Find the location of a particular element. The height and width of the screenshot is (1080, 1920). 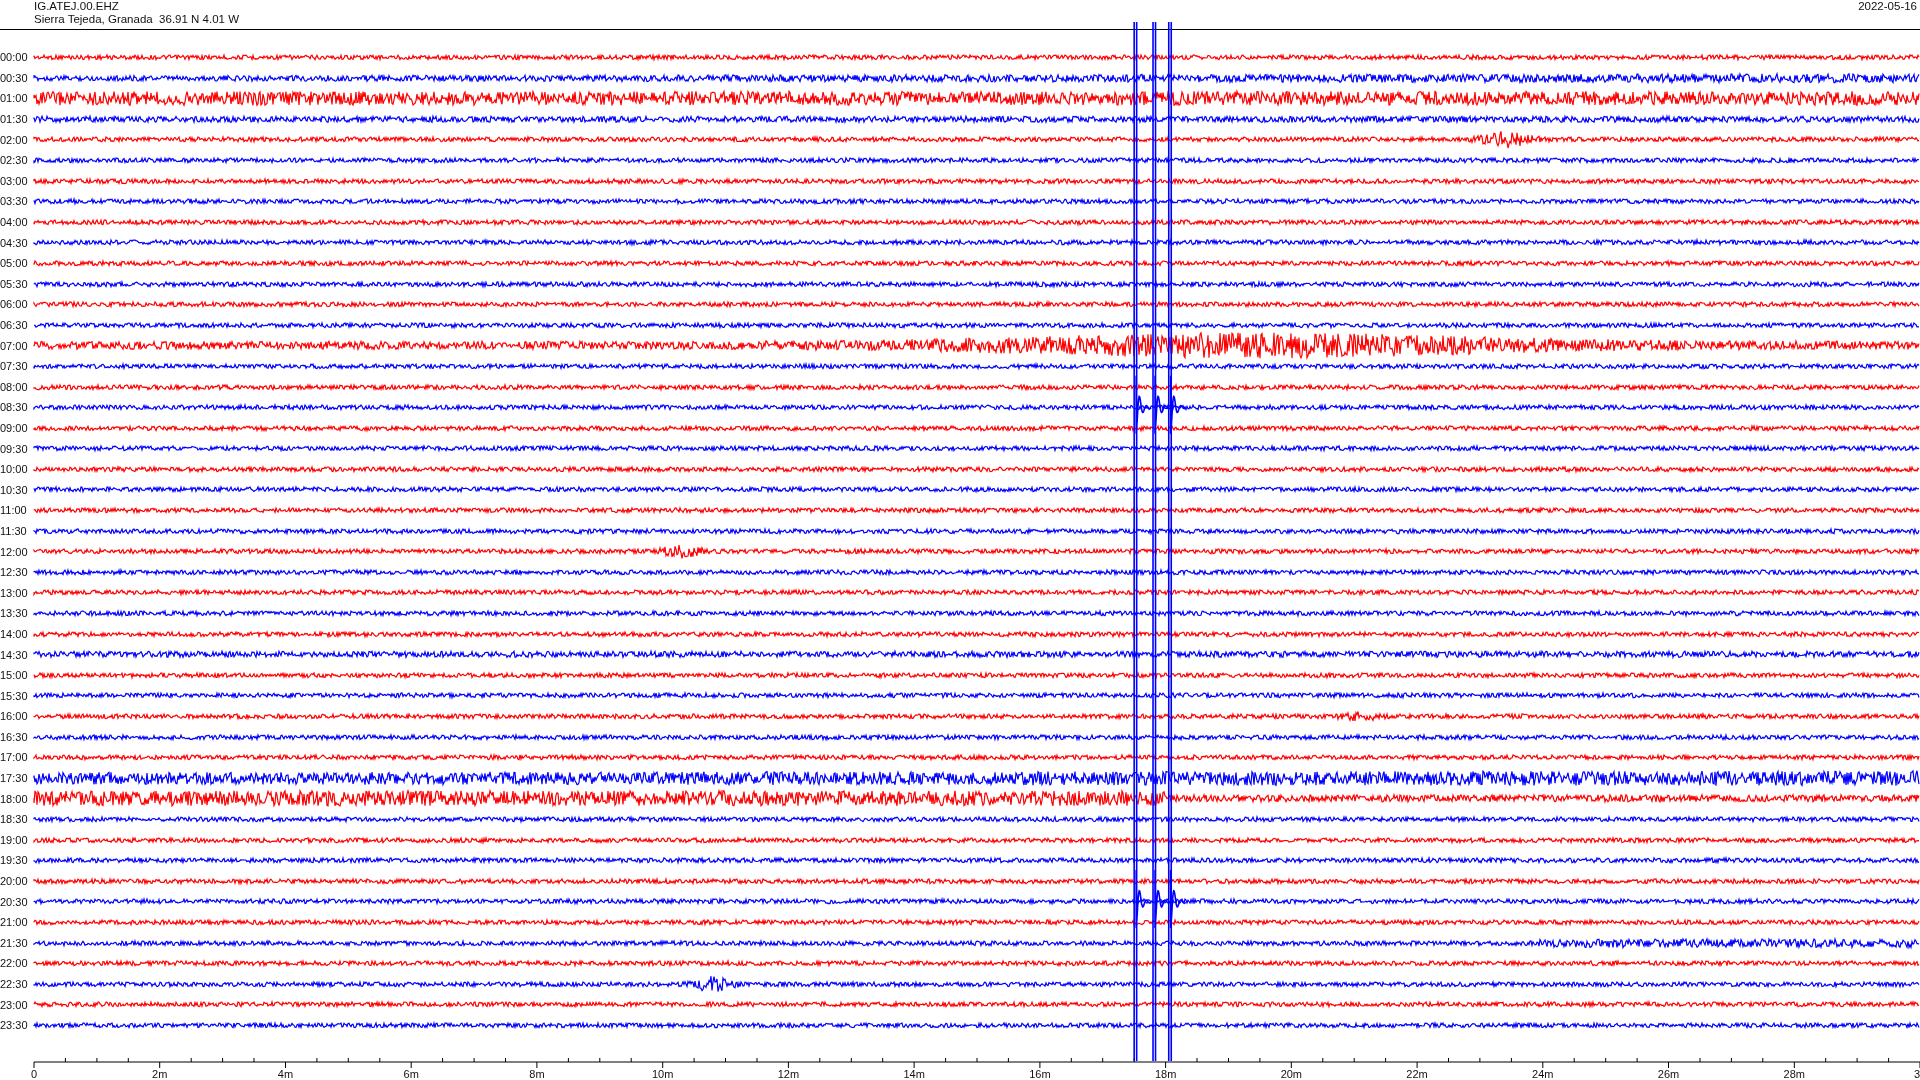

axis-tick-label: 18m is located at coordinates (1165, 1073).